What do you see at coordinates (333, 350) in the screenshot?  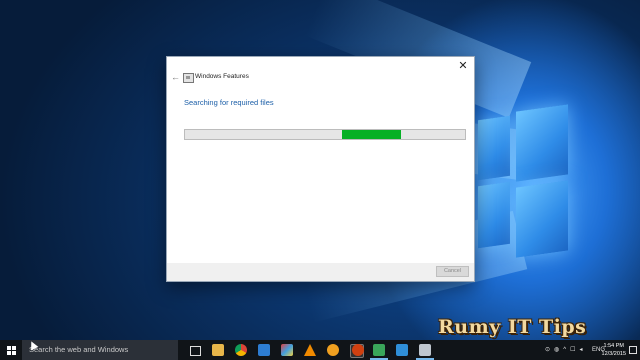 I see `media-player-icon` at bounding box center [333, 350].